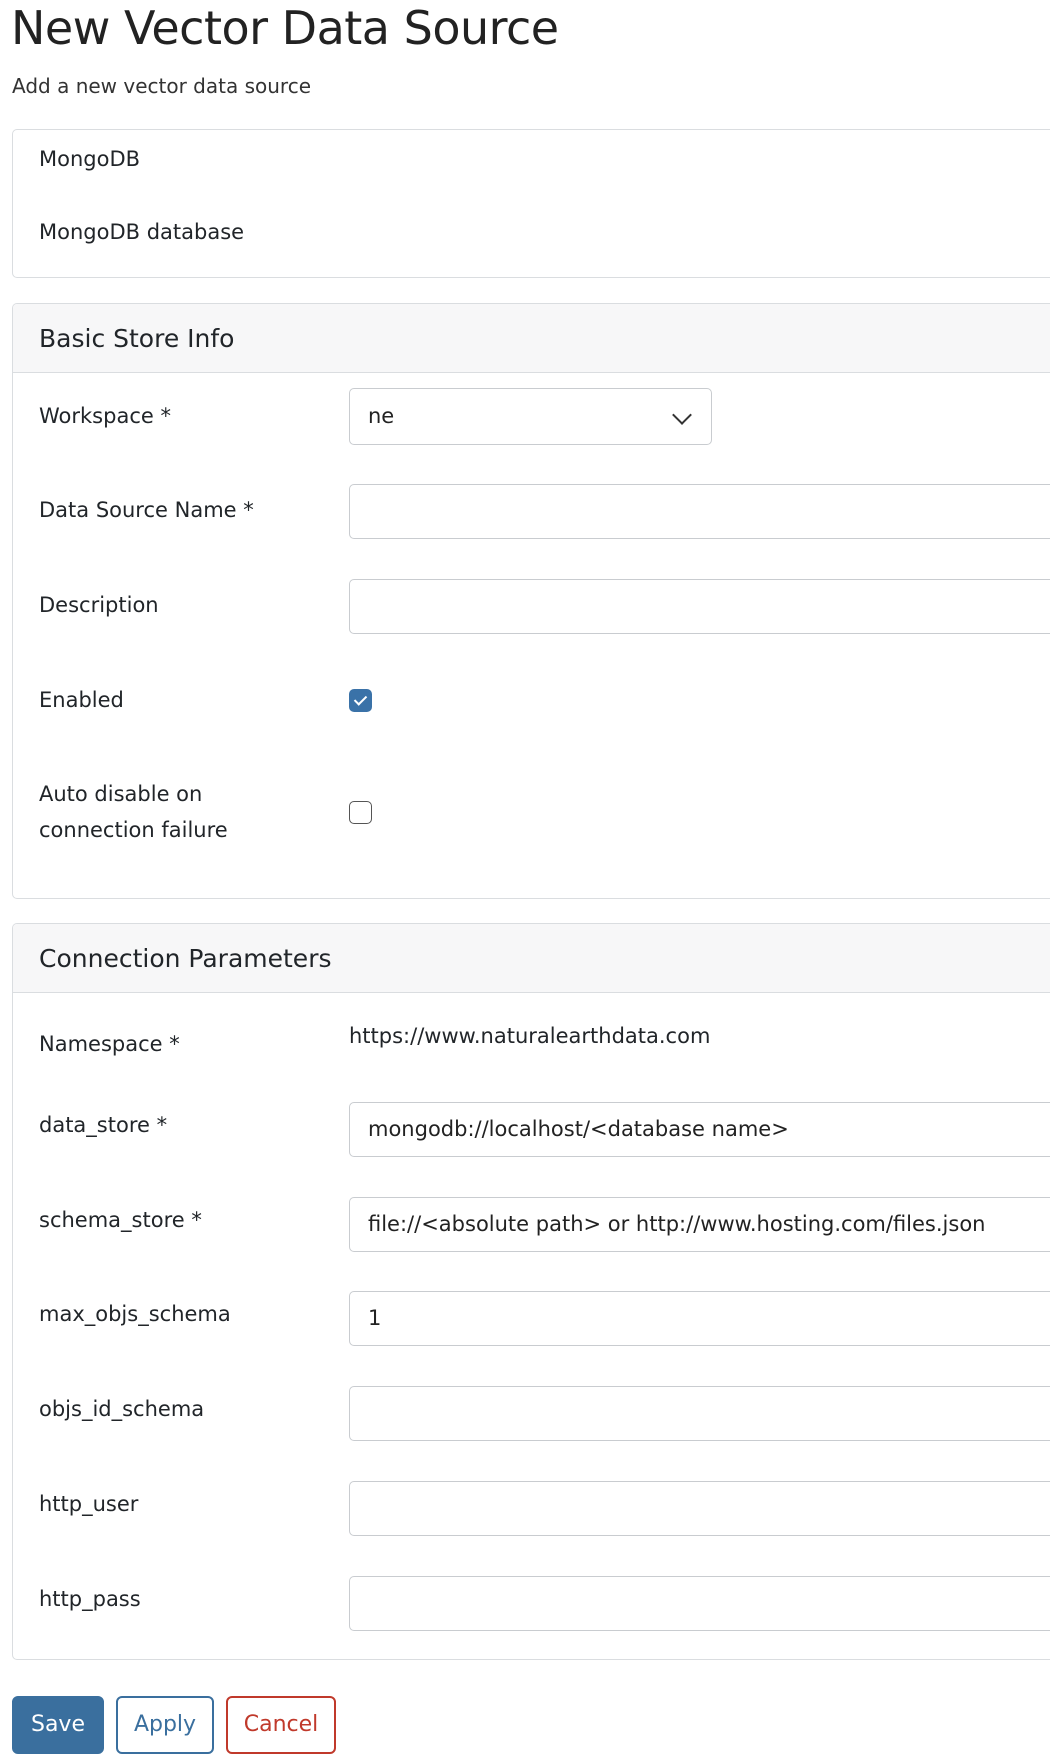  Describe the element at coordinates (89, 1504) in the screenshot. I see `http-user-label: http_user` at that location.